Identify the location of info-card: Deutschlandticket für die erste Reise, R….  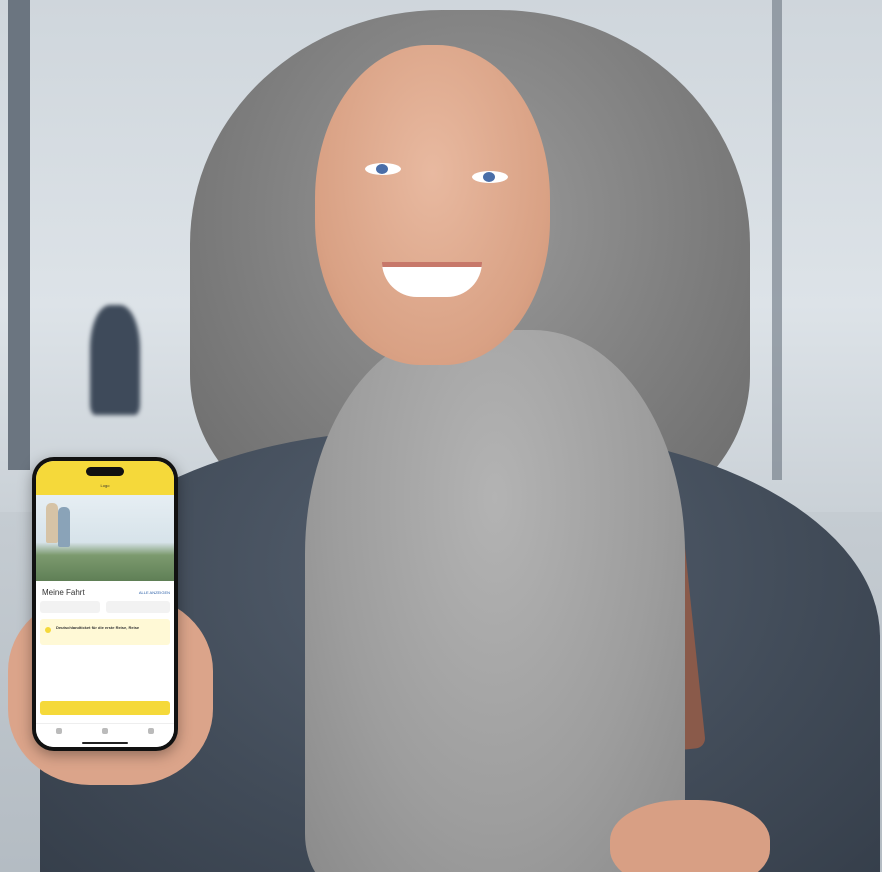
(105, 632).